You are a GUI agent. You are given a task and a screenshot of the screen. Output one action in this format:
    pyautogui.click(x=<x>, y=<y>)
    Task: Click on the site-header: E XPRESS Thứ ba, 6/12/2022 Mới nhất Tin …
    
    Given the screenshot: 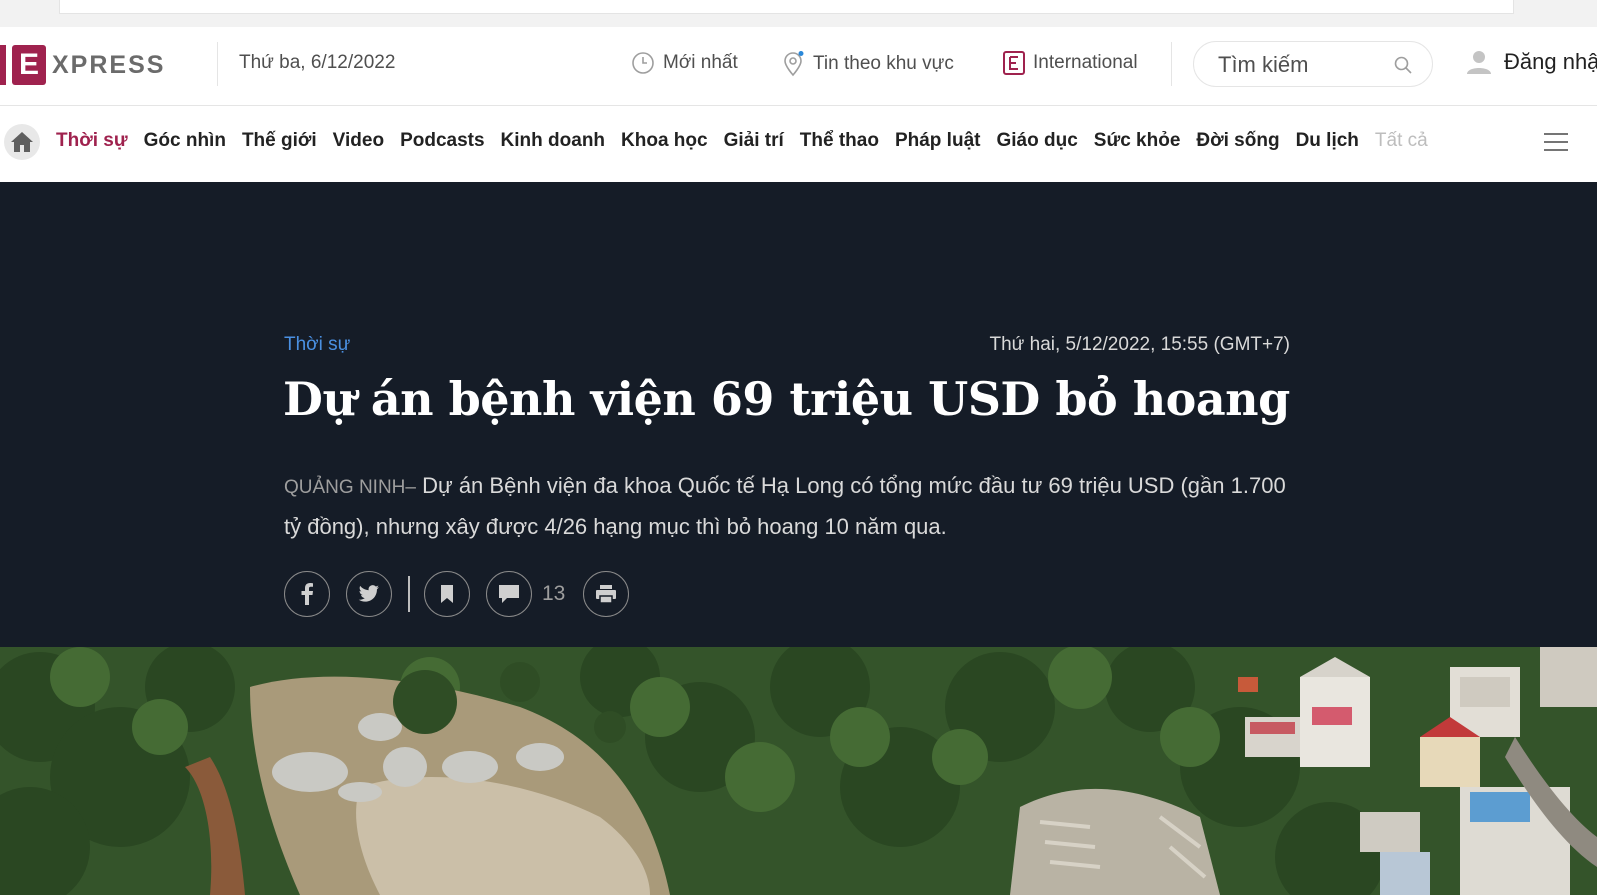 What is the action you would take?
    pyautogui.click(x=798, y=66)
    